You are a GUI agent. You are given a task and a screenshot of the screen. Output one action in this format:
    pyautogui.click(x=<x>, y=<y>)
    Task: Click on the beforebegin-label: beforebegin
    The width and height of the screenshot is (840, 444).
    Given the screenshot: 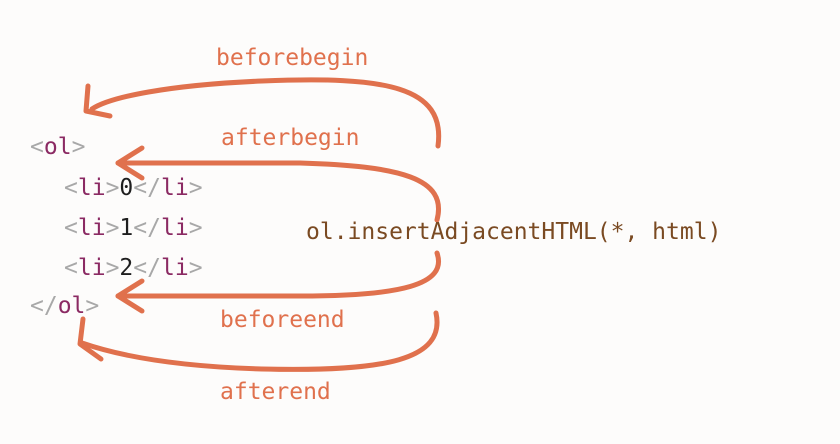 What is the action you would take?
    pyautogui.click(x=292, y=58)
    